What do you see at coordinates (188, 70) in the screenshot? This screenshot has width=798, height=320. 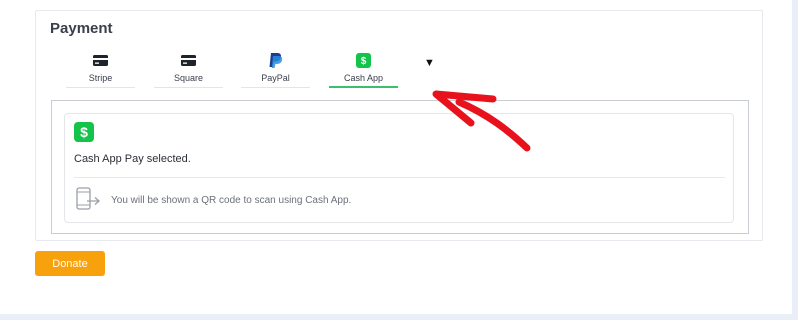 I see `tab-square: Square` at bounding box center [188, 70].